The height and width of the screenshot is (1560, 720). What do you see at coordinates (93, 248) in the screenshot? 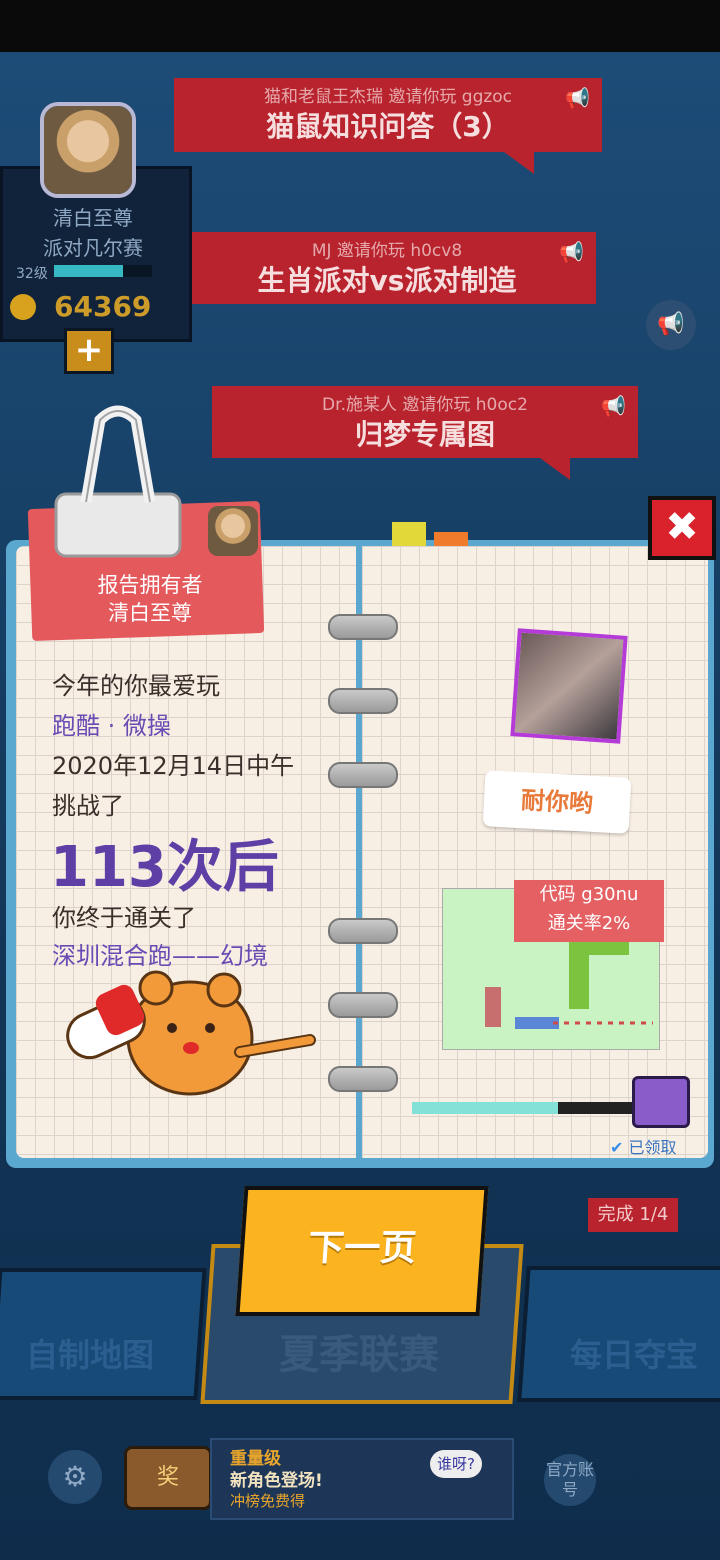
I see `profile-title: 派对凡尔赛` at bounding box center [93, 248].